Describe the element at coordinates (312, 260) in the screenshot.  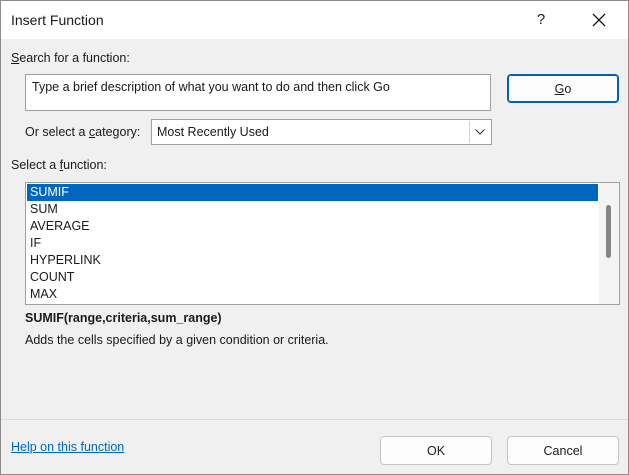
I see `function-item-hyperlink: HYPERLINK` at that location.